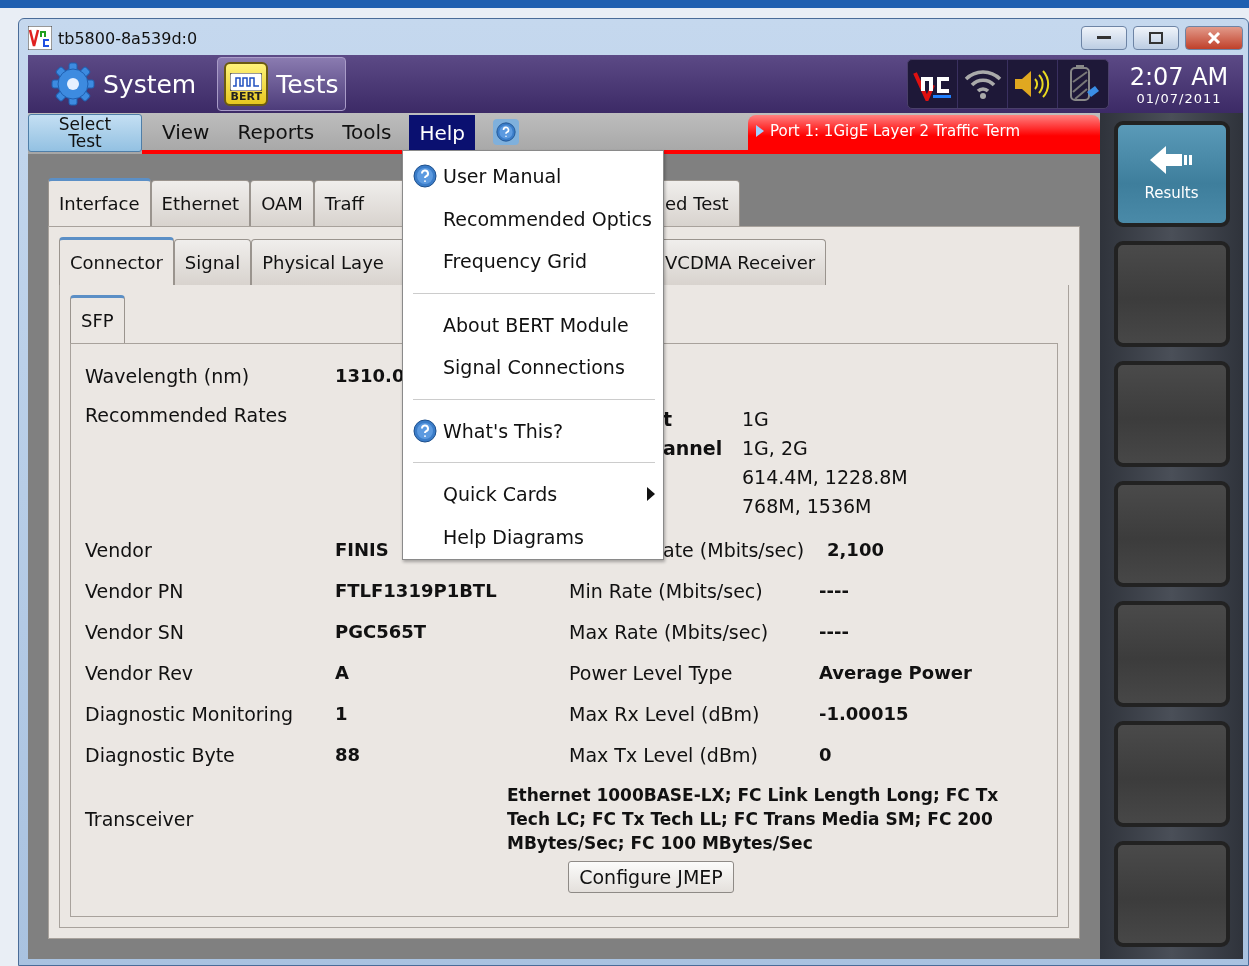 This screenshot has width=1249, height=966. Describe the element at coordinates (895, 672) in the screenshot. I see `field-value: Average Power` at that location.